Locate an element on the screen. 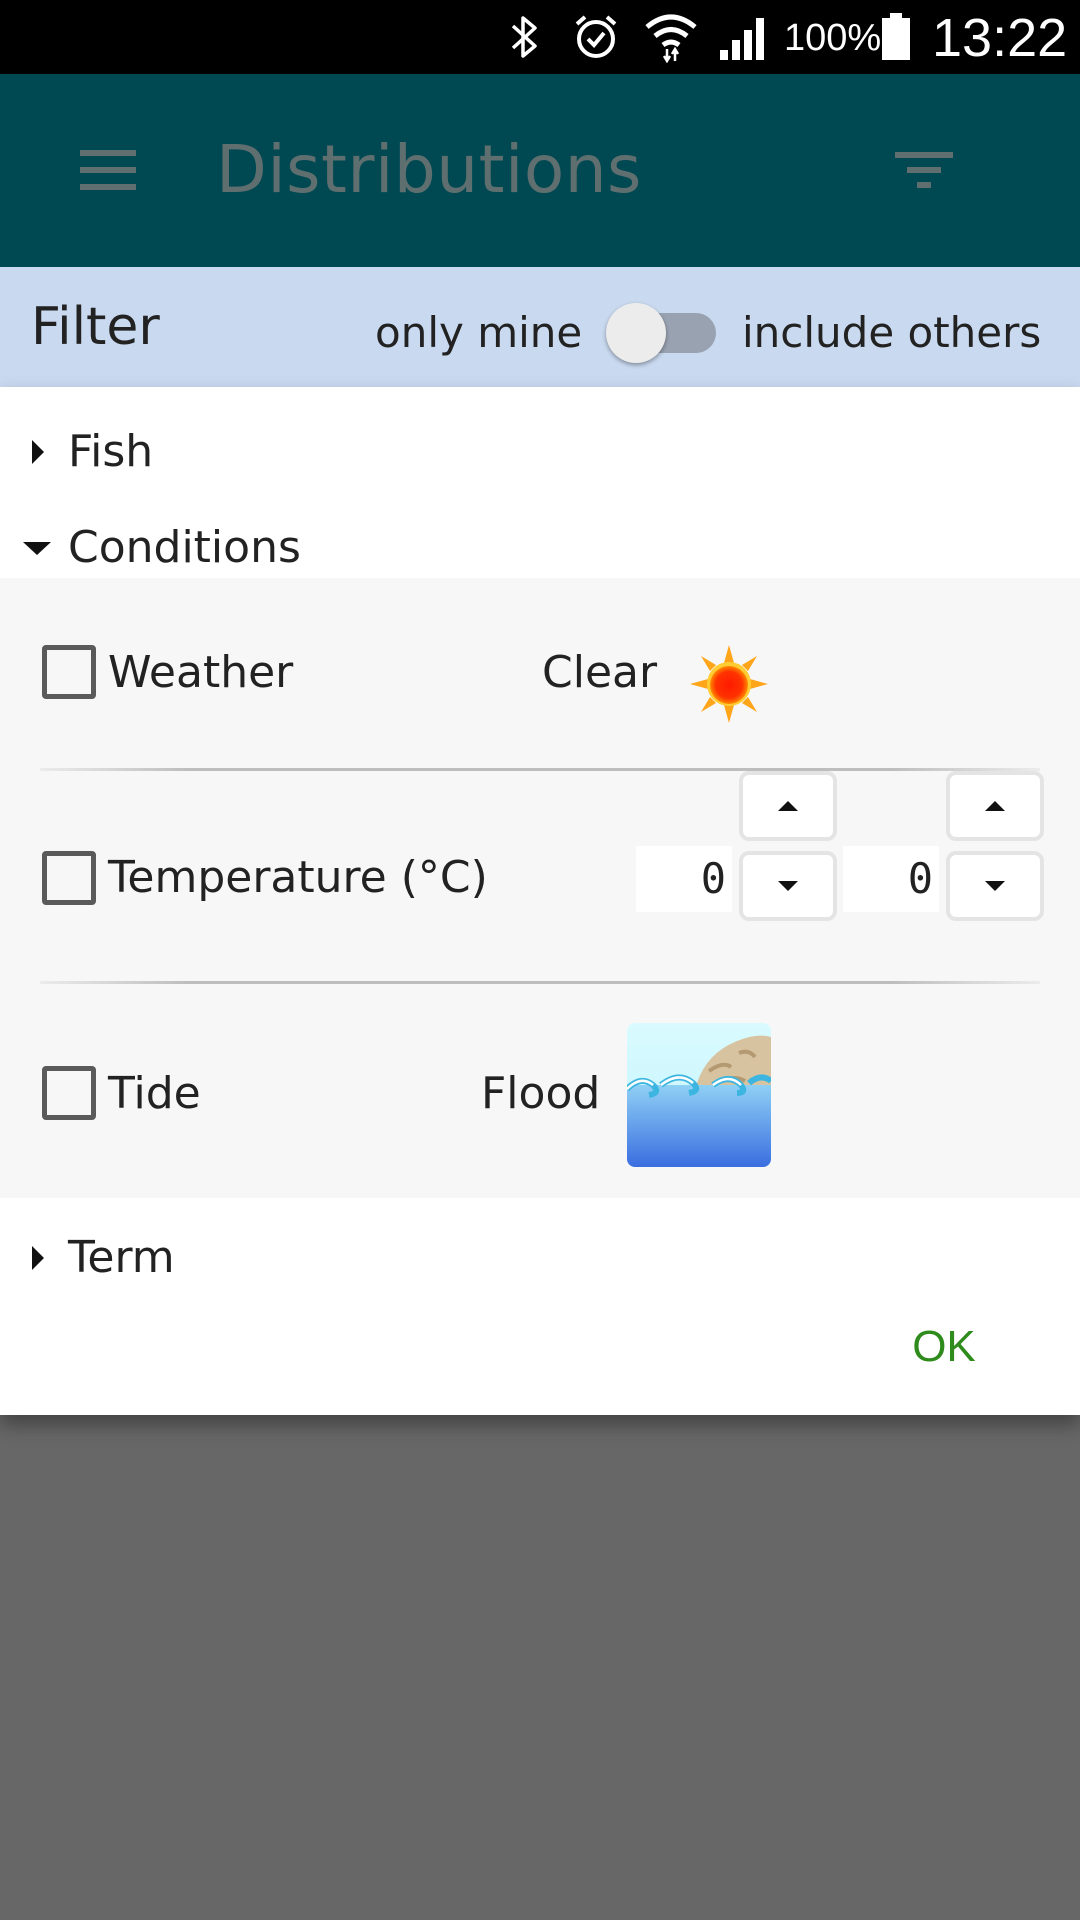 This screenshot has height=1920, width=1080. weather-label: Weather is located at coordinates (201, 672).